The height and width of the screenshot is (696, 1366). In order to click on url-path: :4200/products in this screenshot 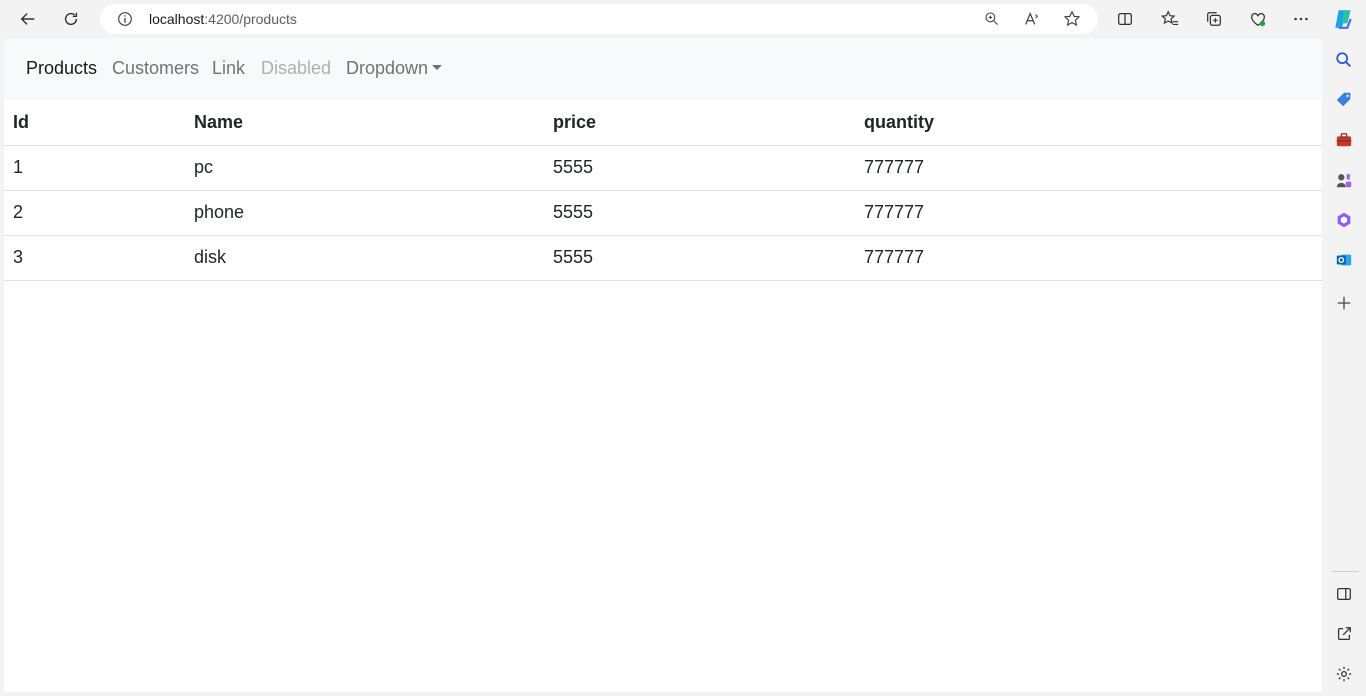, I will do `click(250, 19)`.